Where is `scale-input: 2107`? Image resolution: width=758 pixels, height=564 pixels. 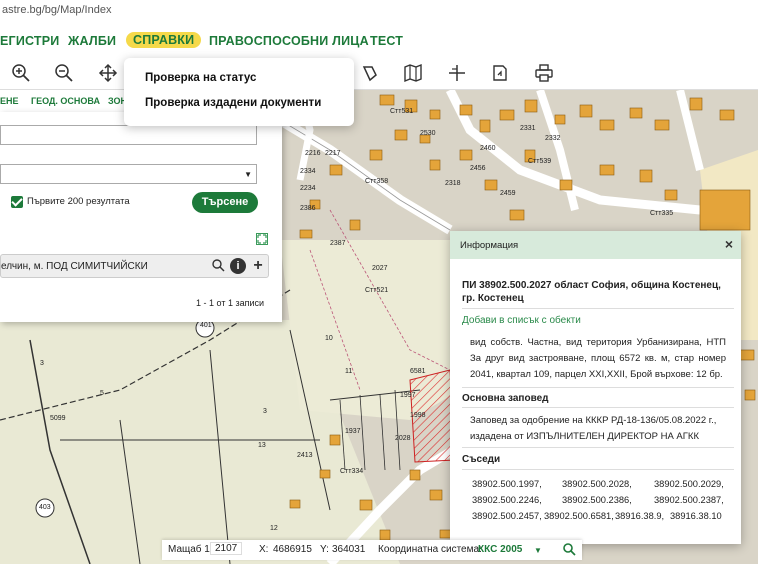 scale-input: 2107 is located at coordinates (226, 548).